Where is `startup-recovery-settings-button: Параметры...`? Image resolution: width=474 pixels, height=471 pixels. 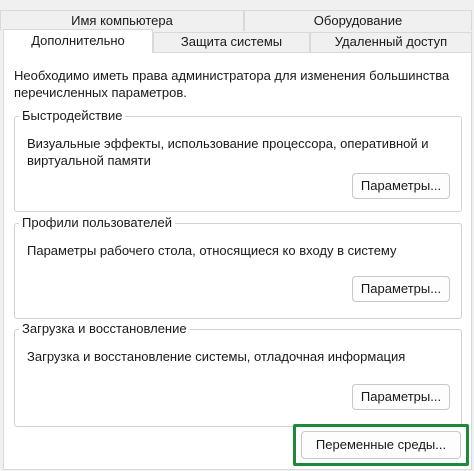 startup-recovery-settings-button: Параметры... is located at coordinates (401, 397).